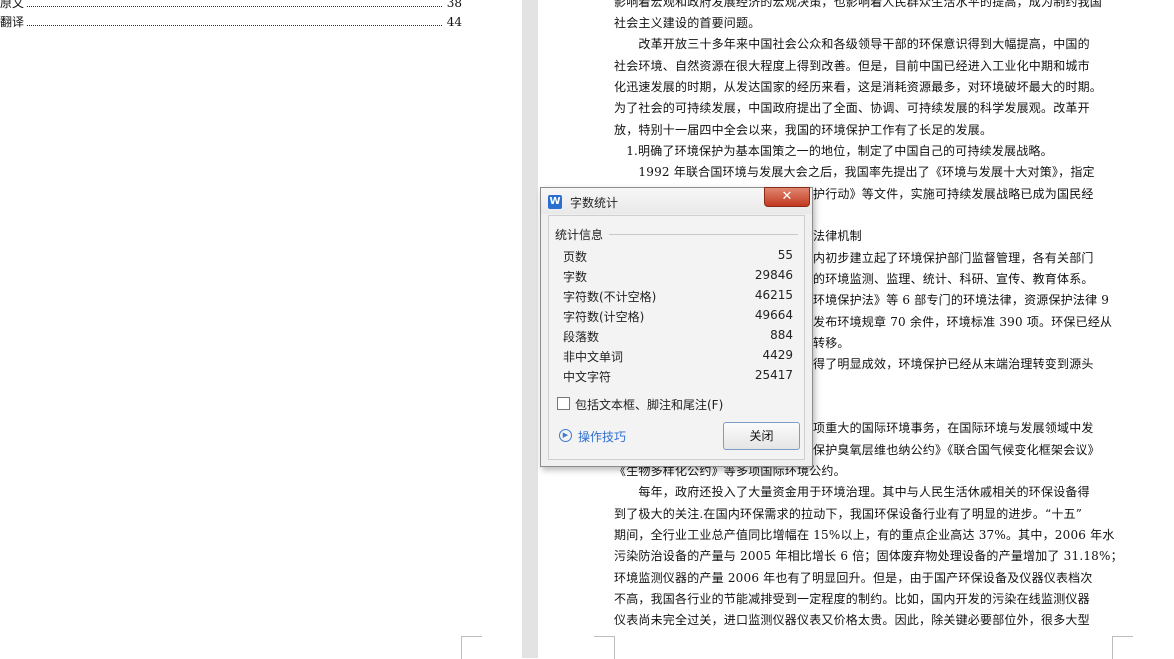 This screenshot has height=659, width=1174. What do you see at coordinates (961, 300) in the screenshot?
I see `body-text-line: 环境保护法》等 6 部专门的环境法律，资源保护法律 9` at bounding box center [961, 300].